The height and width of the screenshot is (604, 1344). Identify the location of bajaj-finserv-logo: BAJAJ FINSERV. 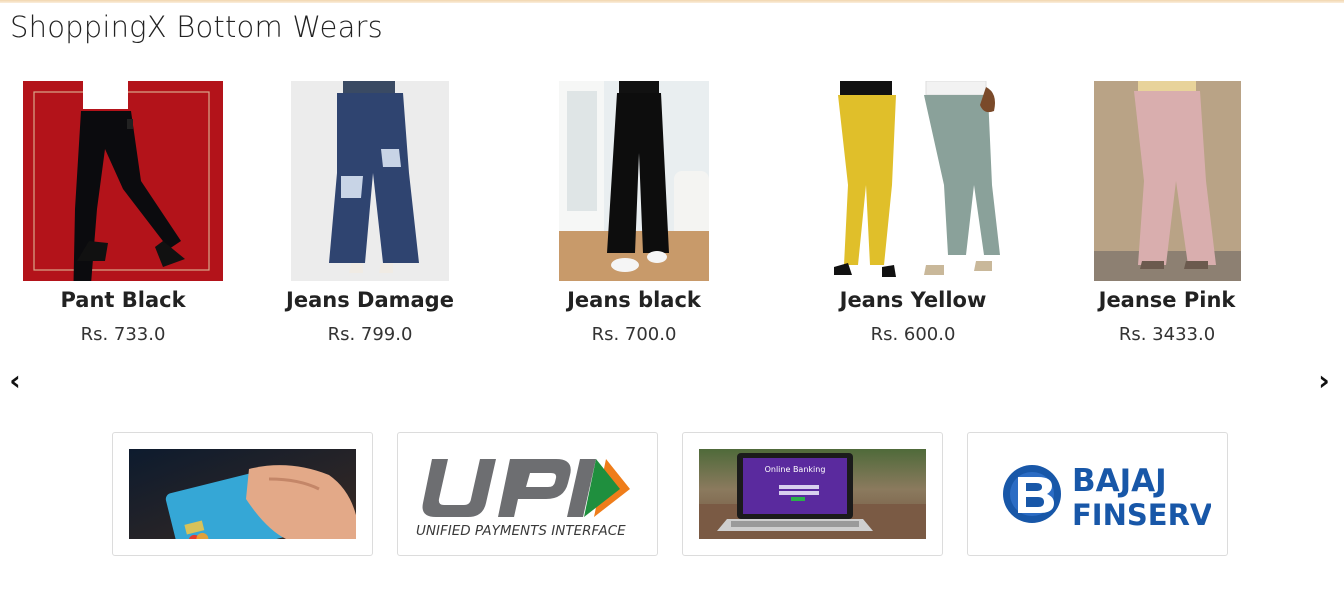
(1097, 494).